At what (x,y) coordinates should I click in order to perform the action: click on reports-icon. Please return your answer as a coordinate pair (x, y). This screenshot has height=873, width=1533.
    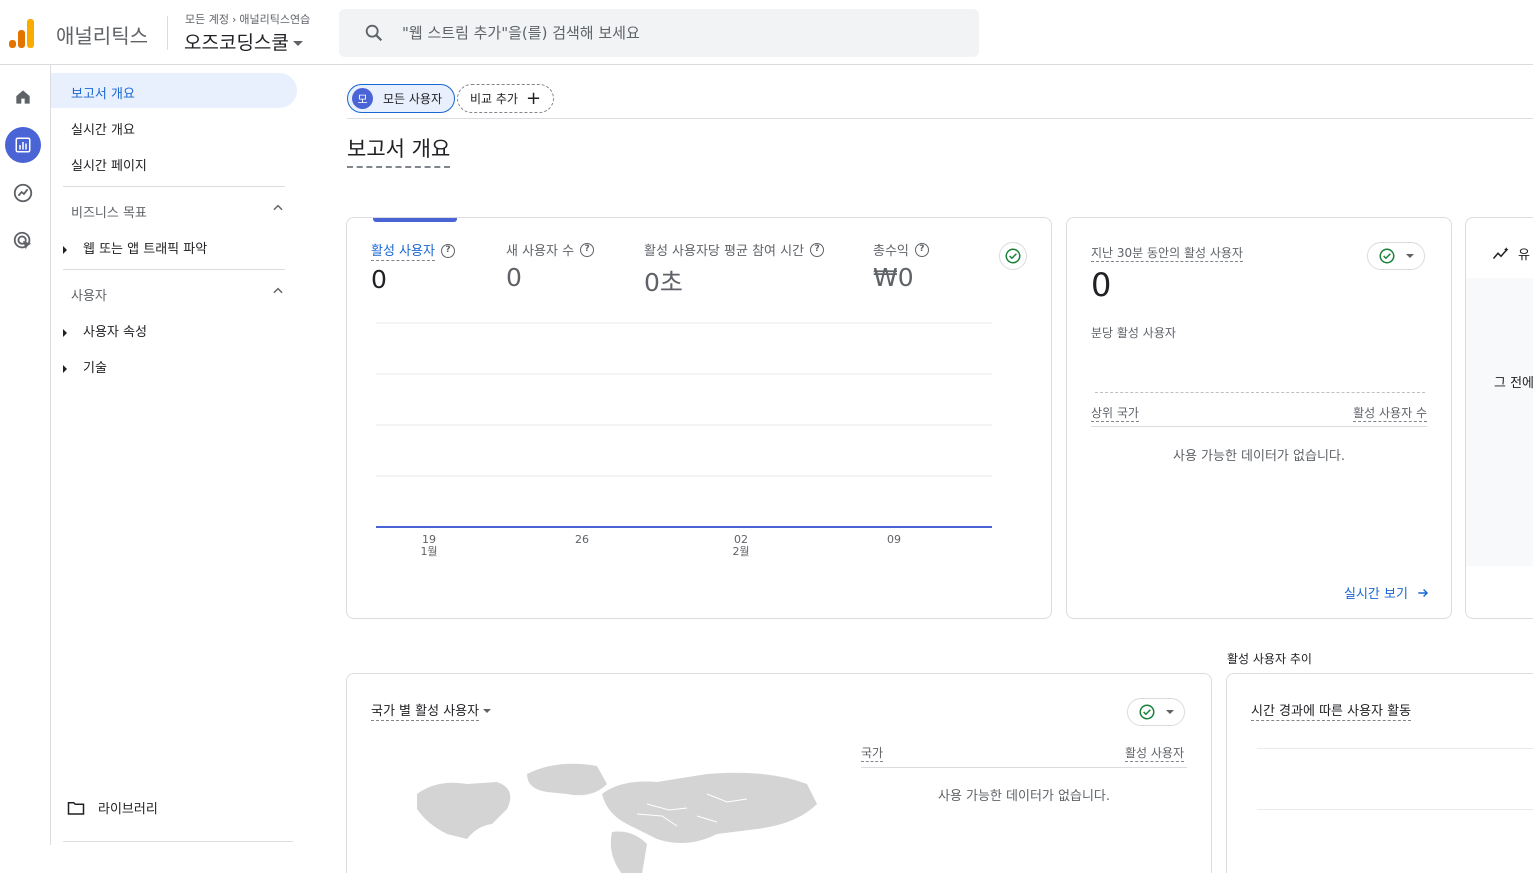
    Looking at the image, I should click on (23, 145).